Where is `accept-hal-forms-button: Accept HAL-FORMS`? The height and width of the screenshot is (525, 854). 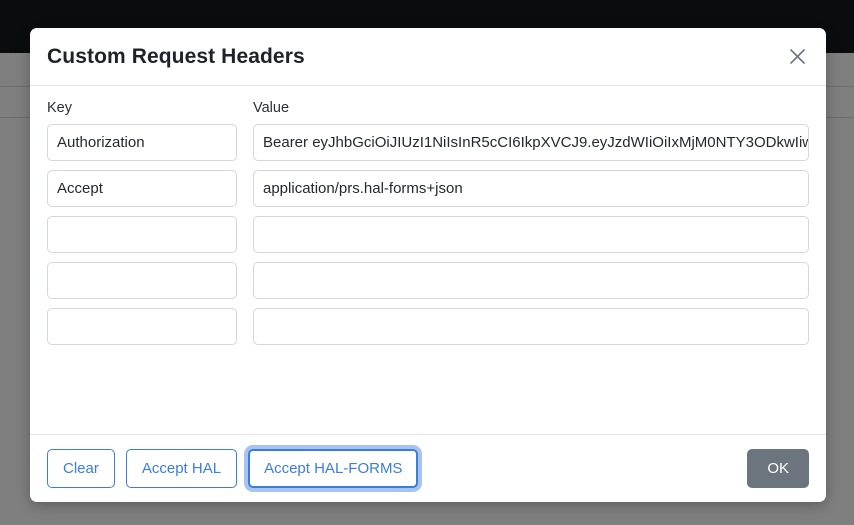 accept-hal-forms-button: Accept HAL-FORMS is located at coordinates (333, 468).